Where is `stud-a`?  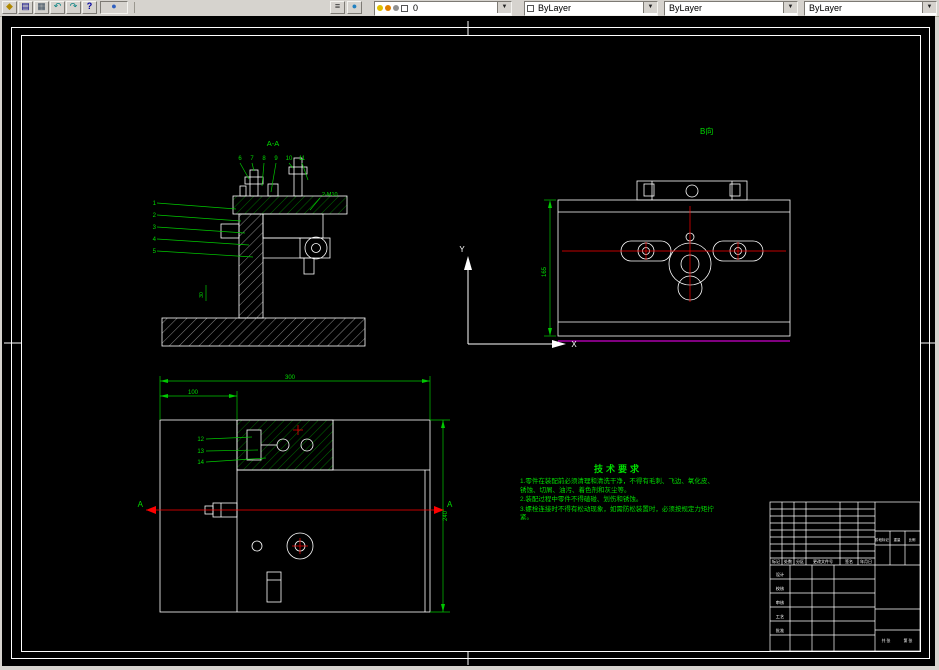
stud-a is located at coordinates (254, 183).